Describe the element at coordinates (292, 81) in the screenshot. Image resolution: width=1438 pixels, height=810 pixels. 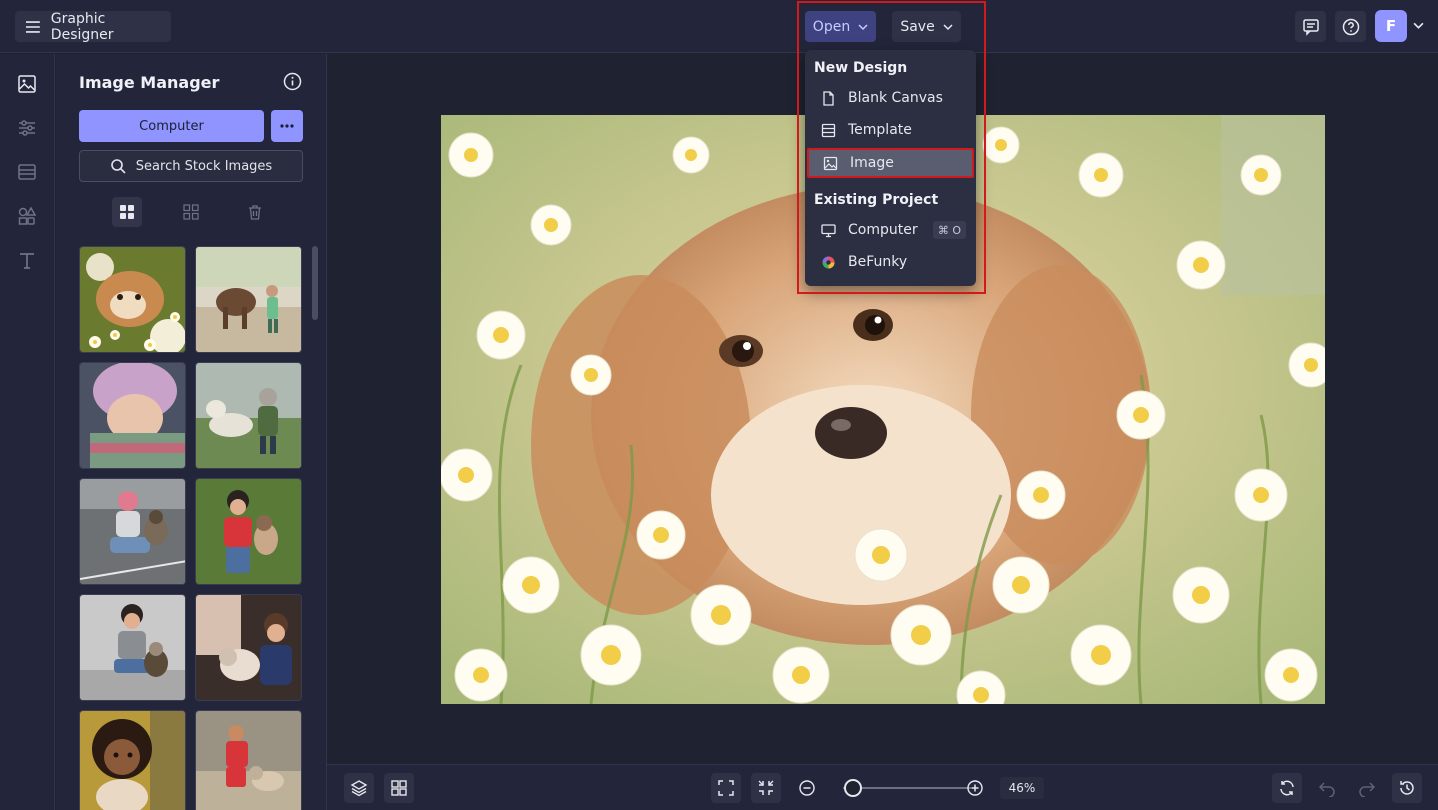
I see `info-icon` at that location.